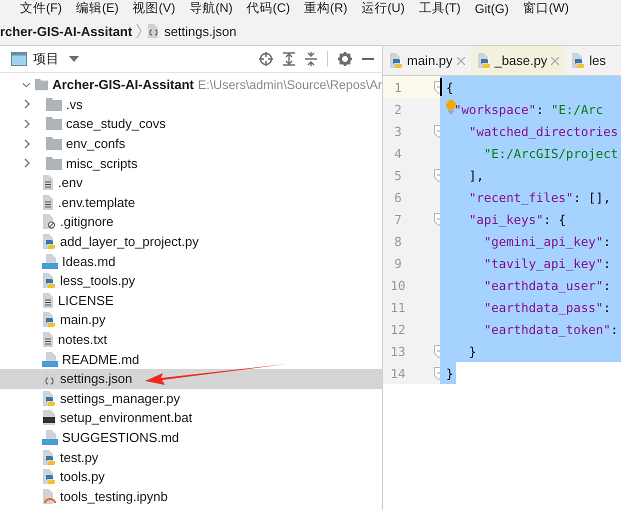  Describe the element at coordinates (191, 438) in the screenshot. I see `tree-item: SUGGESTIONS.md` at that location.